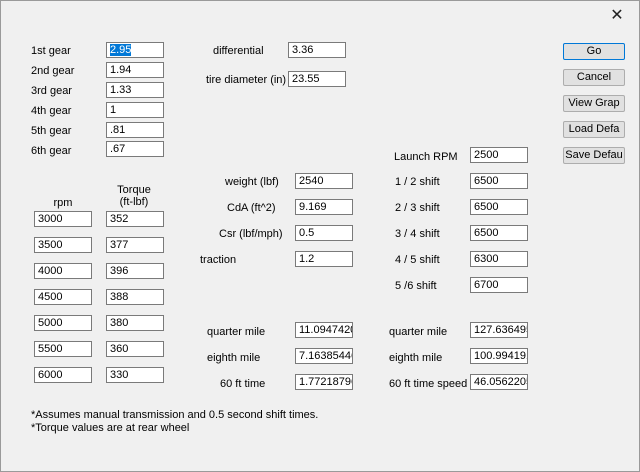  What do you see at coordinates (594, 103) in the screenshot?
I see `view-graph-button: View Grap` at bounding box center [594, 103].